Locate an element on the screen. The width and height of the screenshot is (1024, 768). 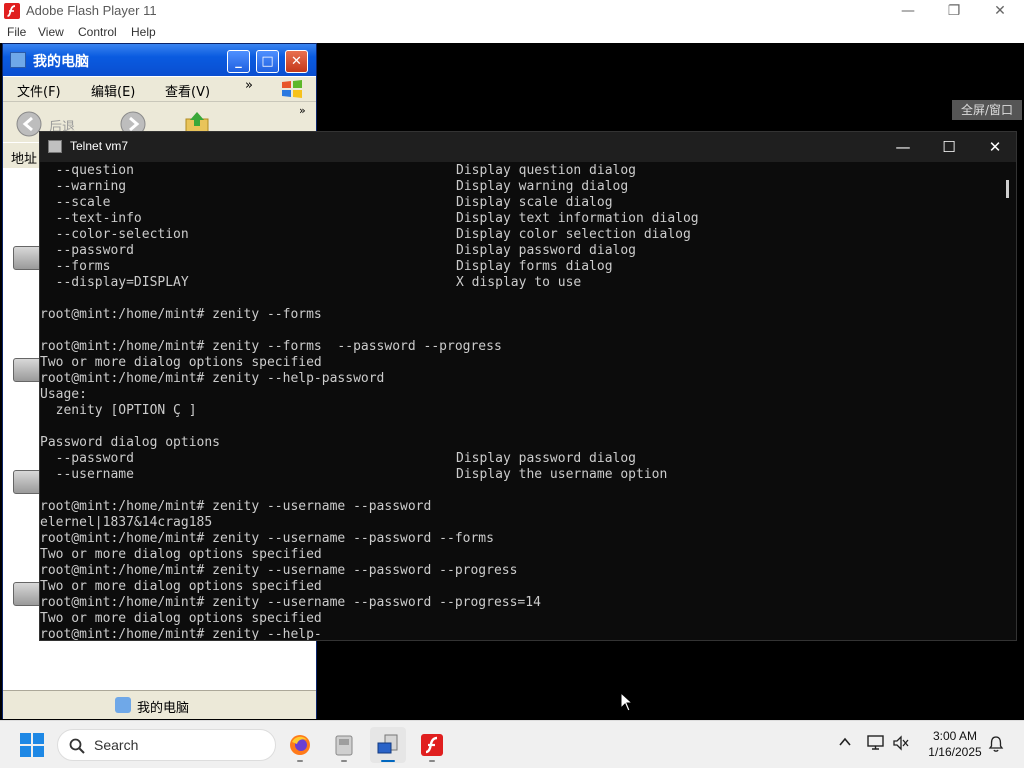
firefox-icon is located at coordinates (300, 745).